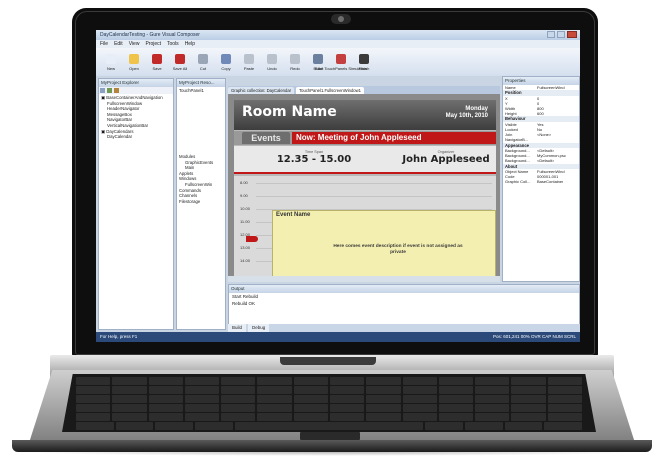 This screenshot has width=656, height=459. Describe the element at coordinates (272, 62) in the screenshot. I see `undo-button: Undo` at that location.